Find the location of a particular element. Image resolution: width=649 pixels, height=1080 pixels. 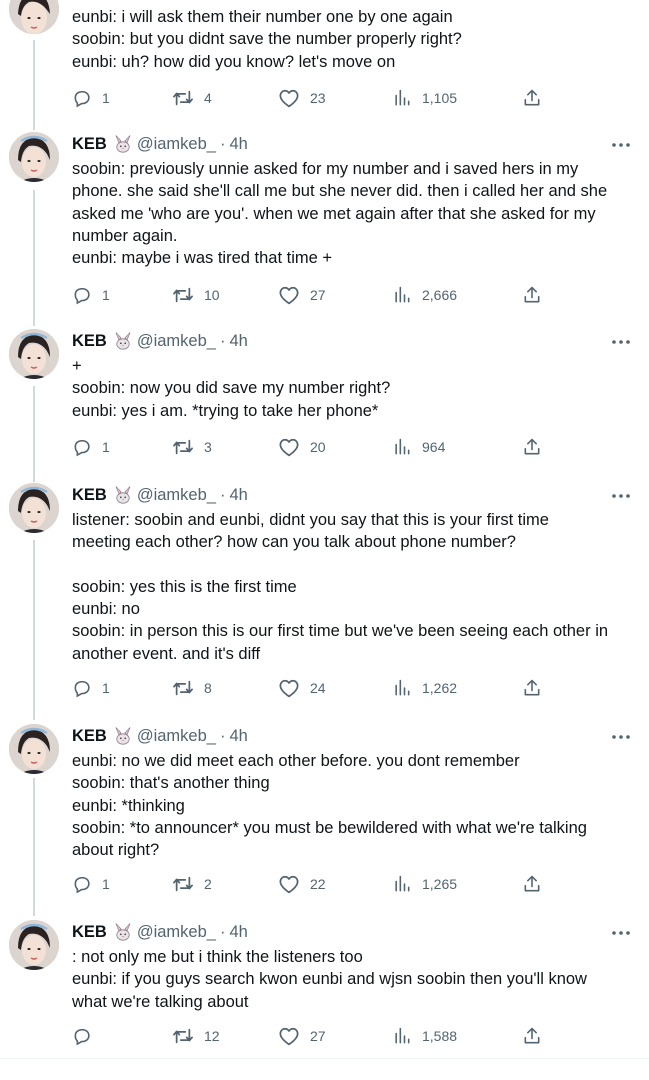

retweet-count: 8 is located at coordinates (208, 688).